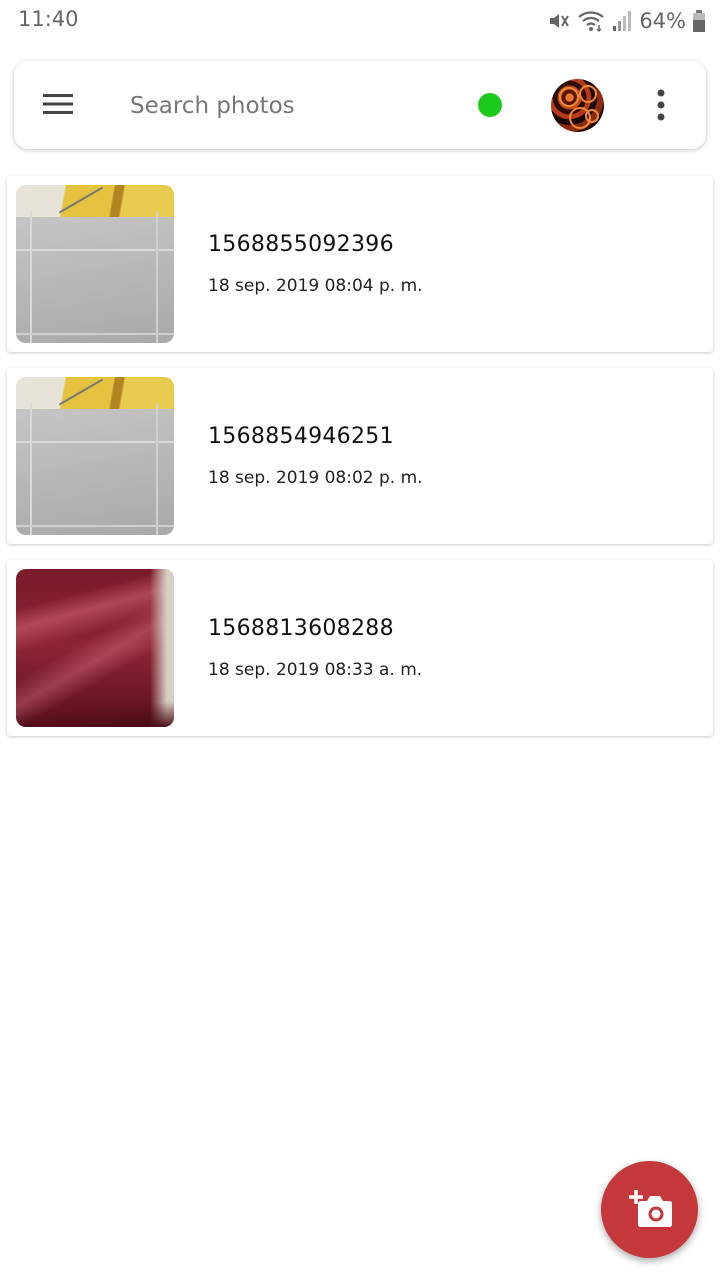  Describe the element at coordinates (301, 628) in the screenshot. I see `photo-title: 1568813608288` at that location.